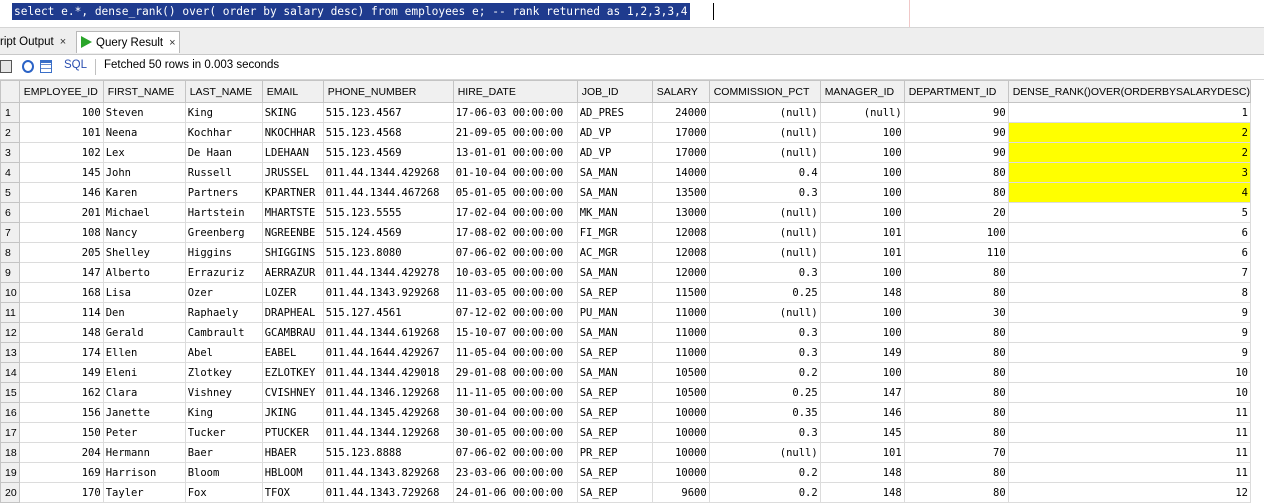 The width and height of the screenshot is (1264, 503). Describe the element at coordinates (680, 91) in the screenshot. I see `column-header-salary: SALARY` at that location.